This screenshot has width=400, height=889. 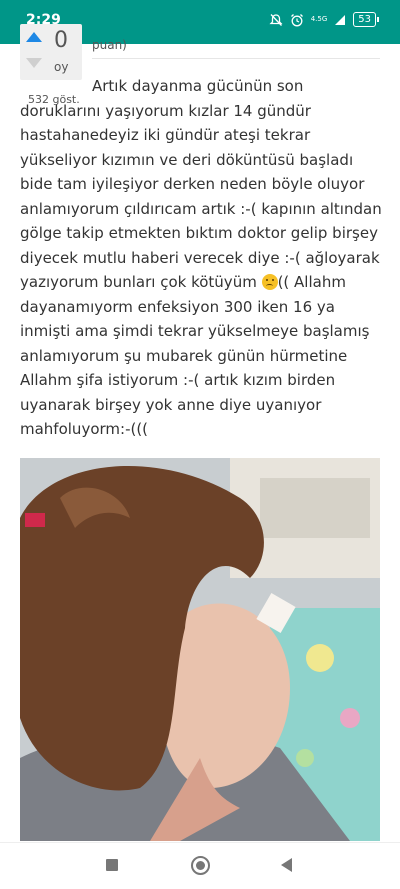 I want to click on sad-face-emoji, so click(x=269, y=282).